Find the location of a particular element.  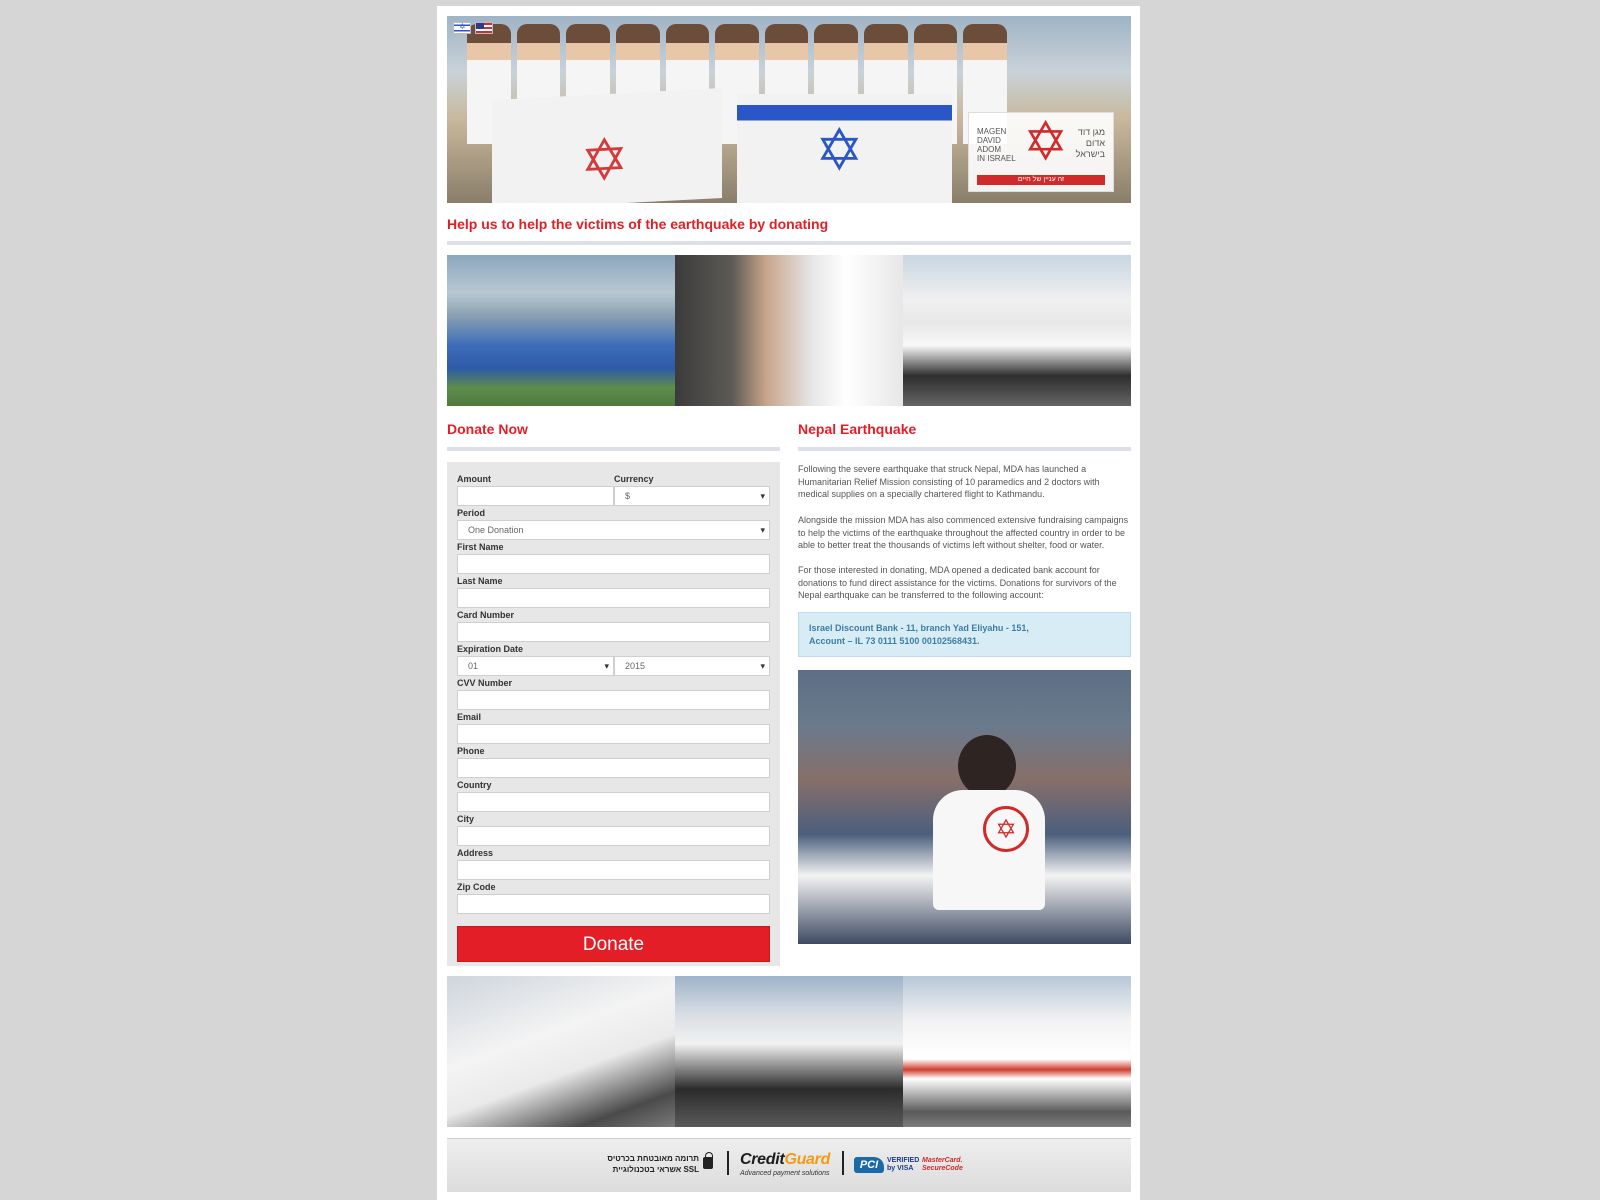

card-number-input is located at coordinates (613, 632).